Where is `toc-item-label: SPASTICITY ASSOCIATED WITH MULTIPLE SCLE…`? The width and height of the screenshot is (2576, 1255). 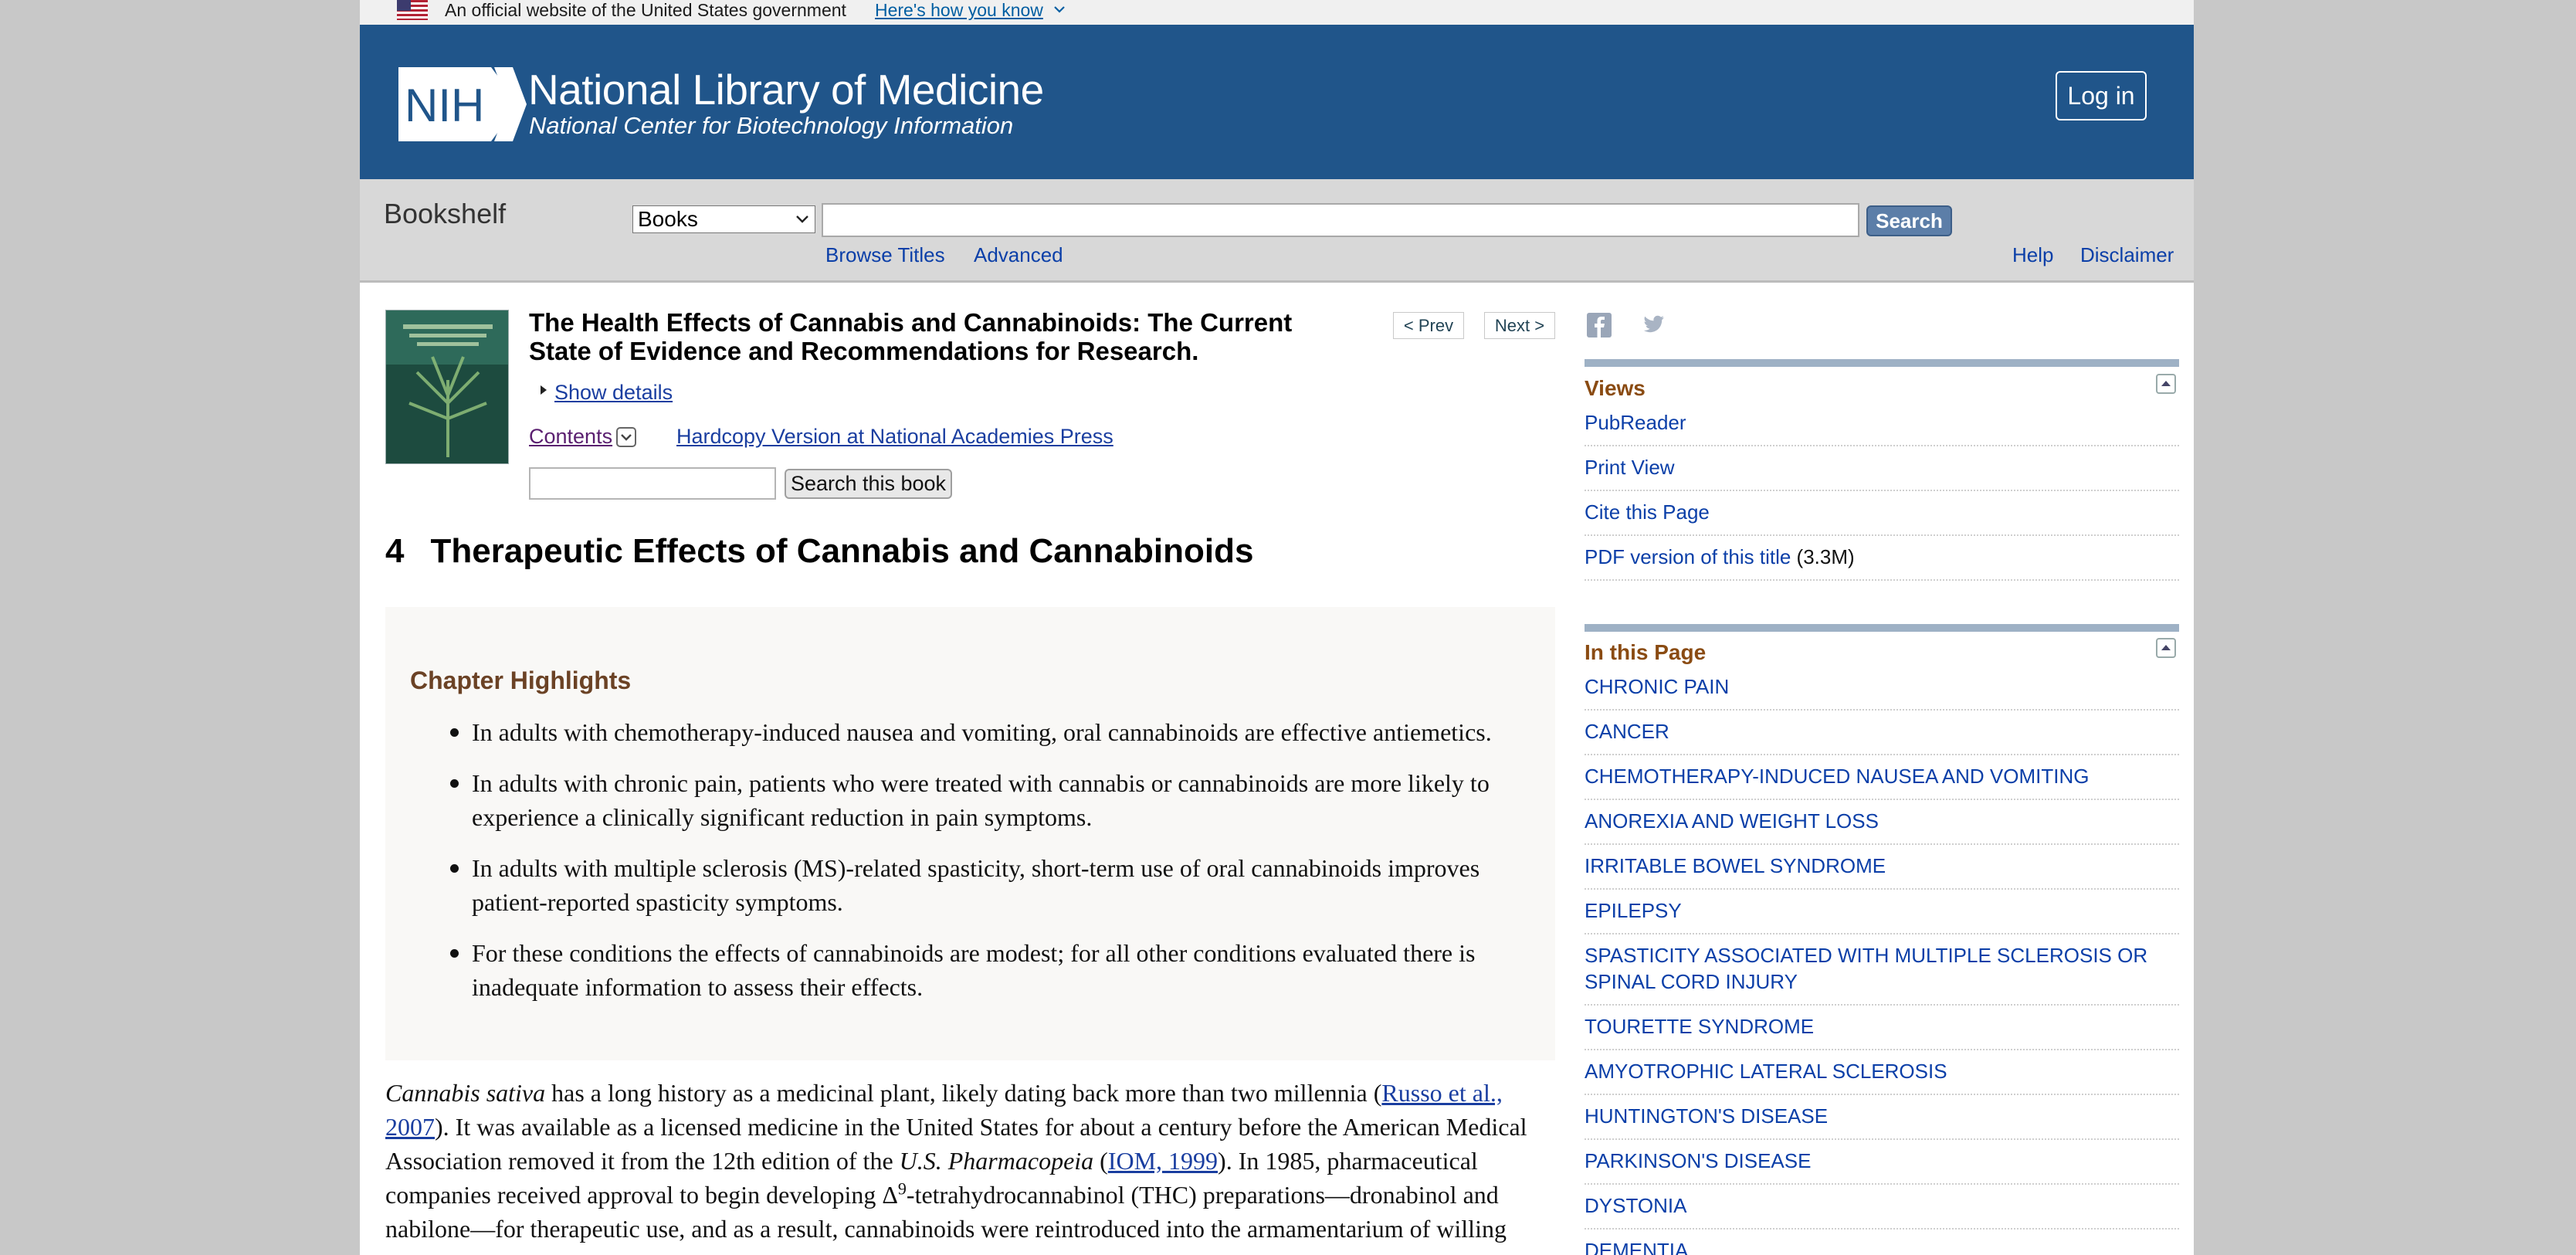 toc-item-label: SPASTICITY ASSOCIATED WITH MULTIPLE SCLE… is located at coordinates (1866, 968).